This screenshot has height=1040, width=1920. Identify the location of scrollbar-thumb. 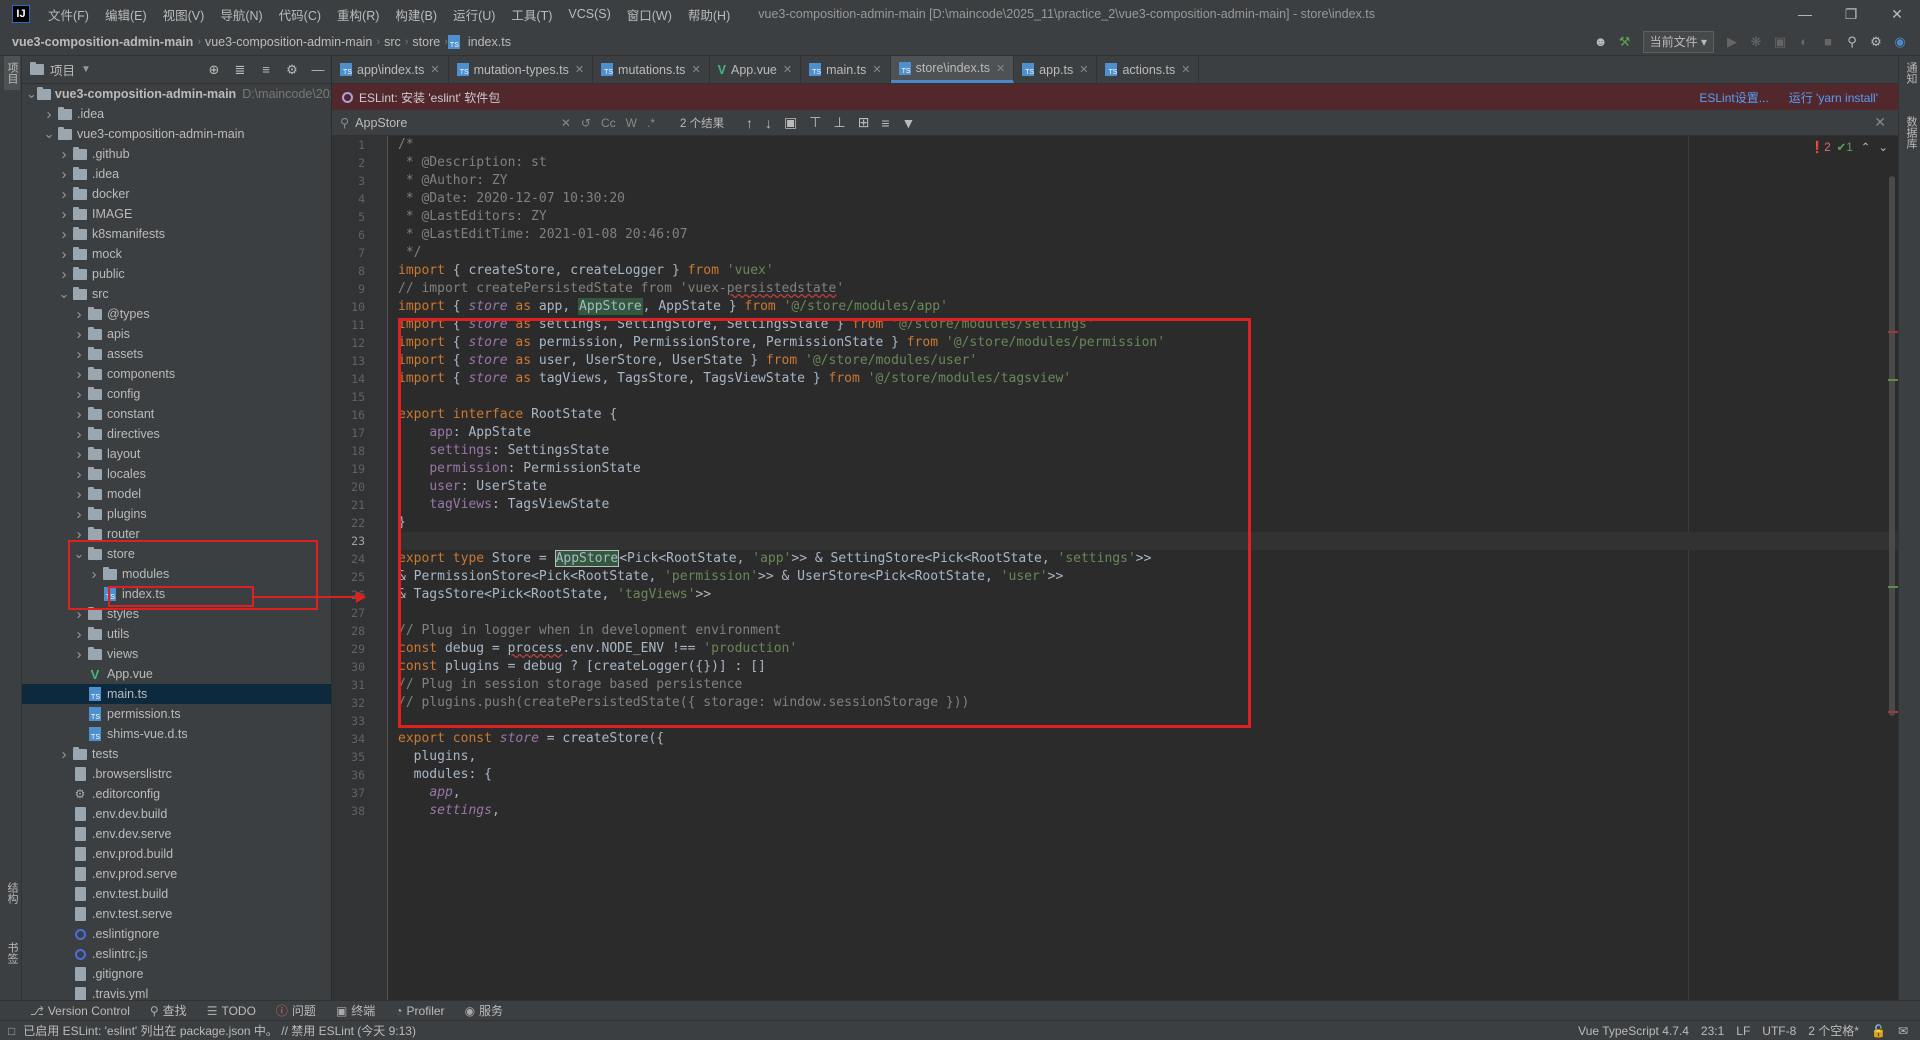
(1892, 446).